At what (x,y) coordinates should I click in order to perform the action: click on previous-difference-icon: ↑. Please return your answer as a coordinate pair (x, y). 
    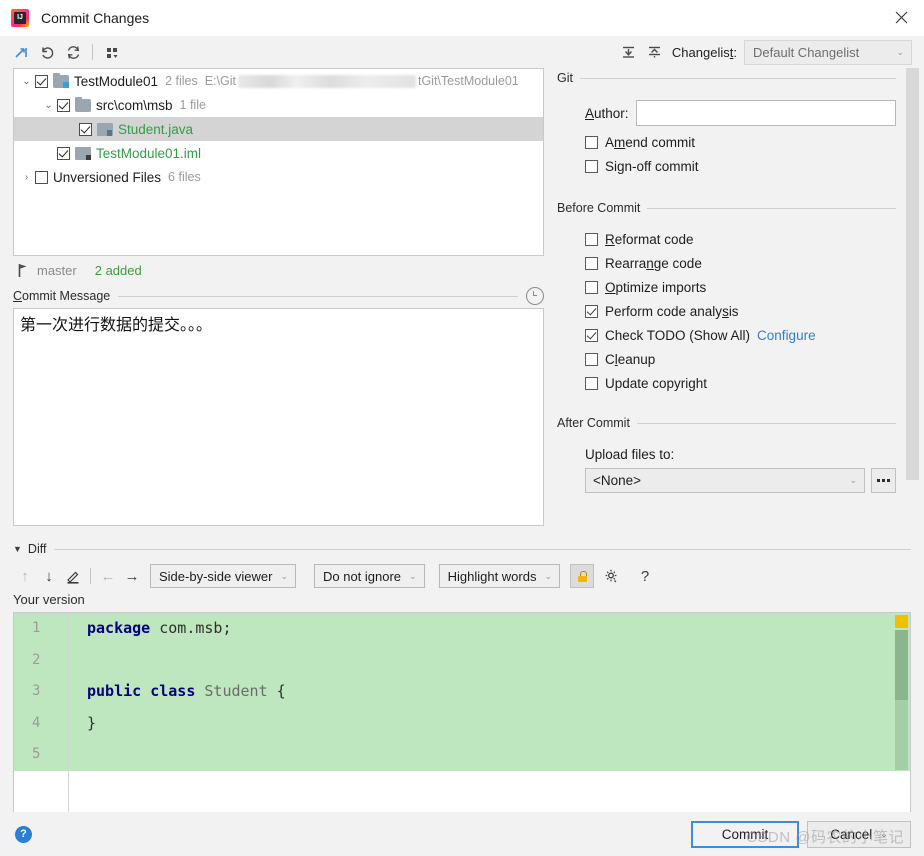
    Looking at the image, I should click on (25, 576).